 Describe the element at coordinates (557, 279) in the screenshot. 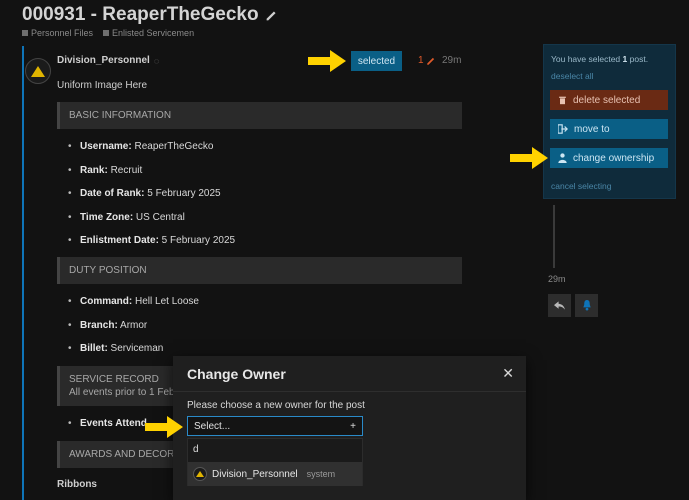

I see `timeline-time: 29m` at that location.